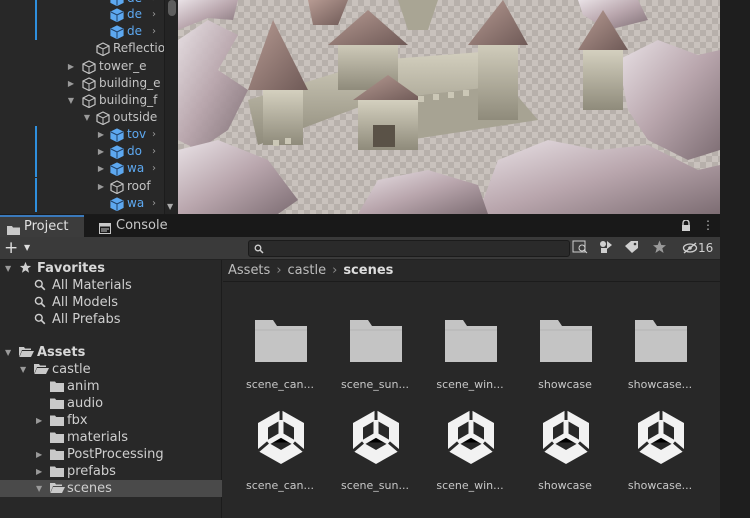 This screenshot has width=750, height=518. Describe the element at coordinates (42, 226) in the screenshot. I see `tab-project: Project` at that location.